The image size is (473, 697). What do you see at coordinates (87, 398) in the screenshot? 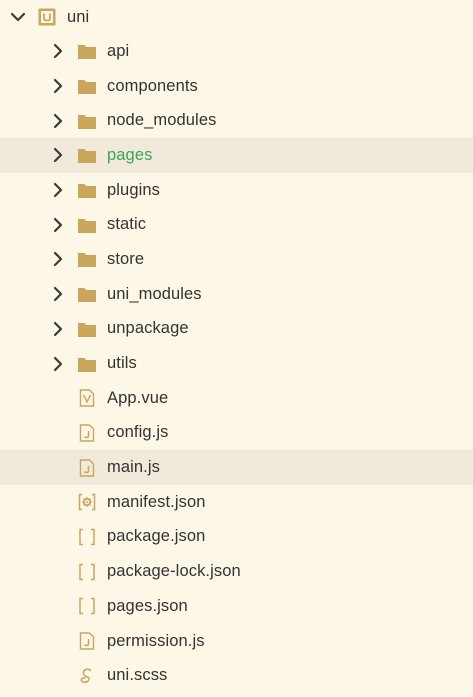
I see `vue-file-icon` at bounding box center [87, 398].